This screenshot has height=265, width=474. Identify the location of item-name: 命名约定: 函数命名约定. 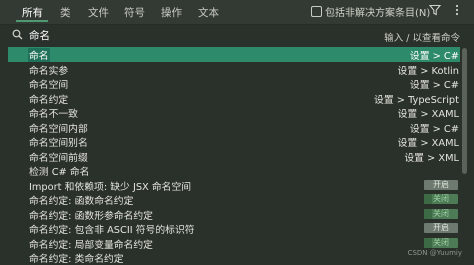
(81, 201).